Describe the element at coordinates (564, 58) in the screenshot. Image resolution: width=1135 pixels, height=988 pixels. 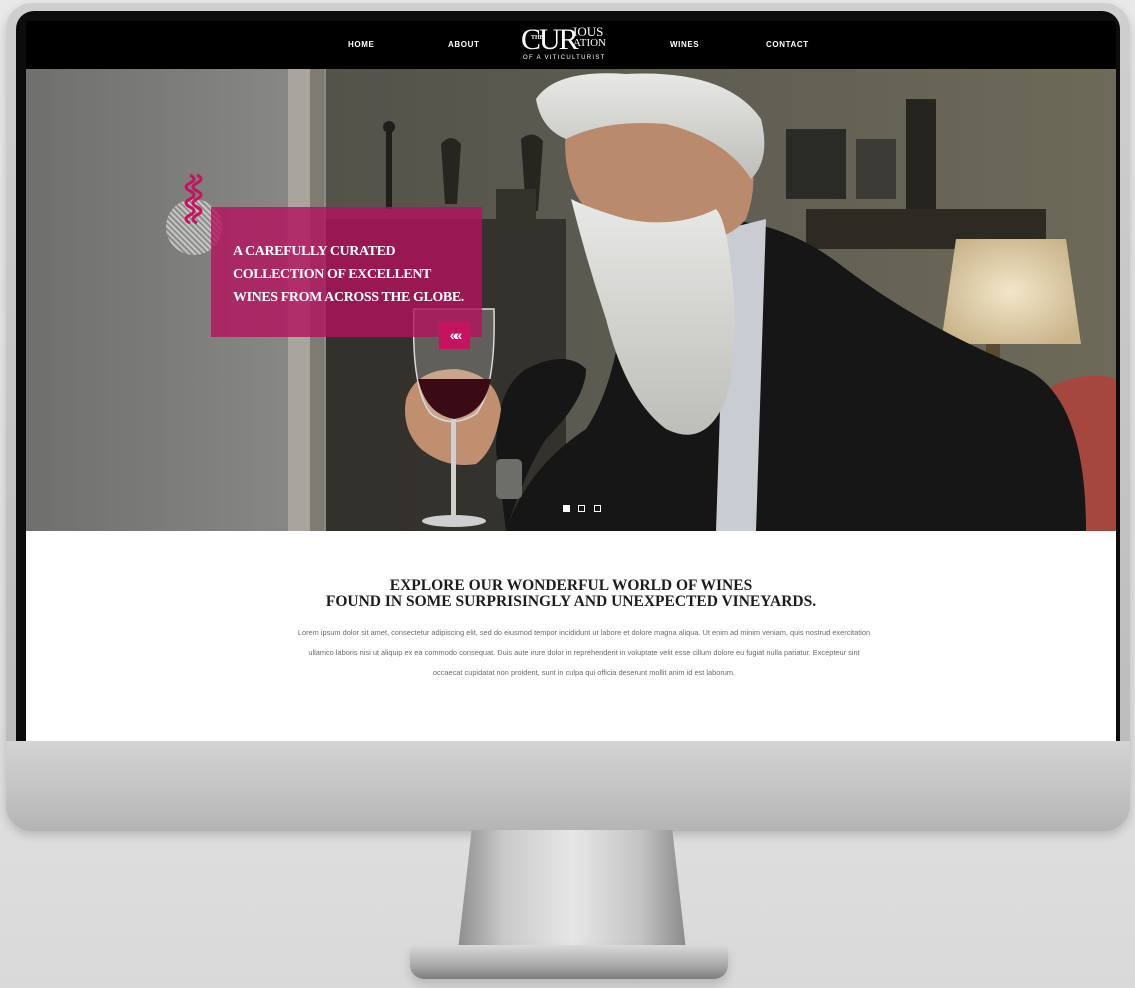
I see `logo-tagline: OF A VITICULTURIST` at that location.